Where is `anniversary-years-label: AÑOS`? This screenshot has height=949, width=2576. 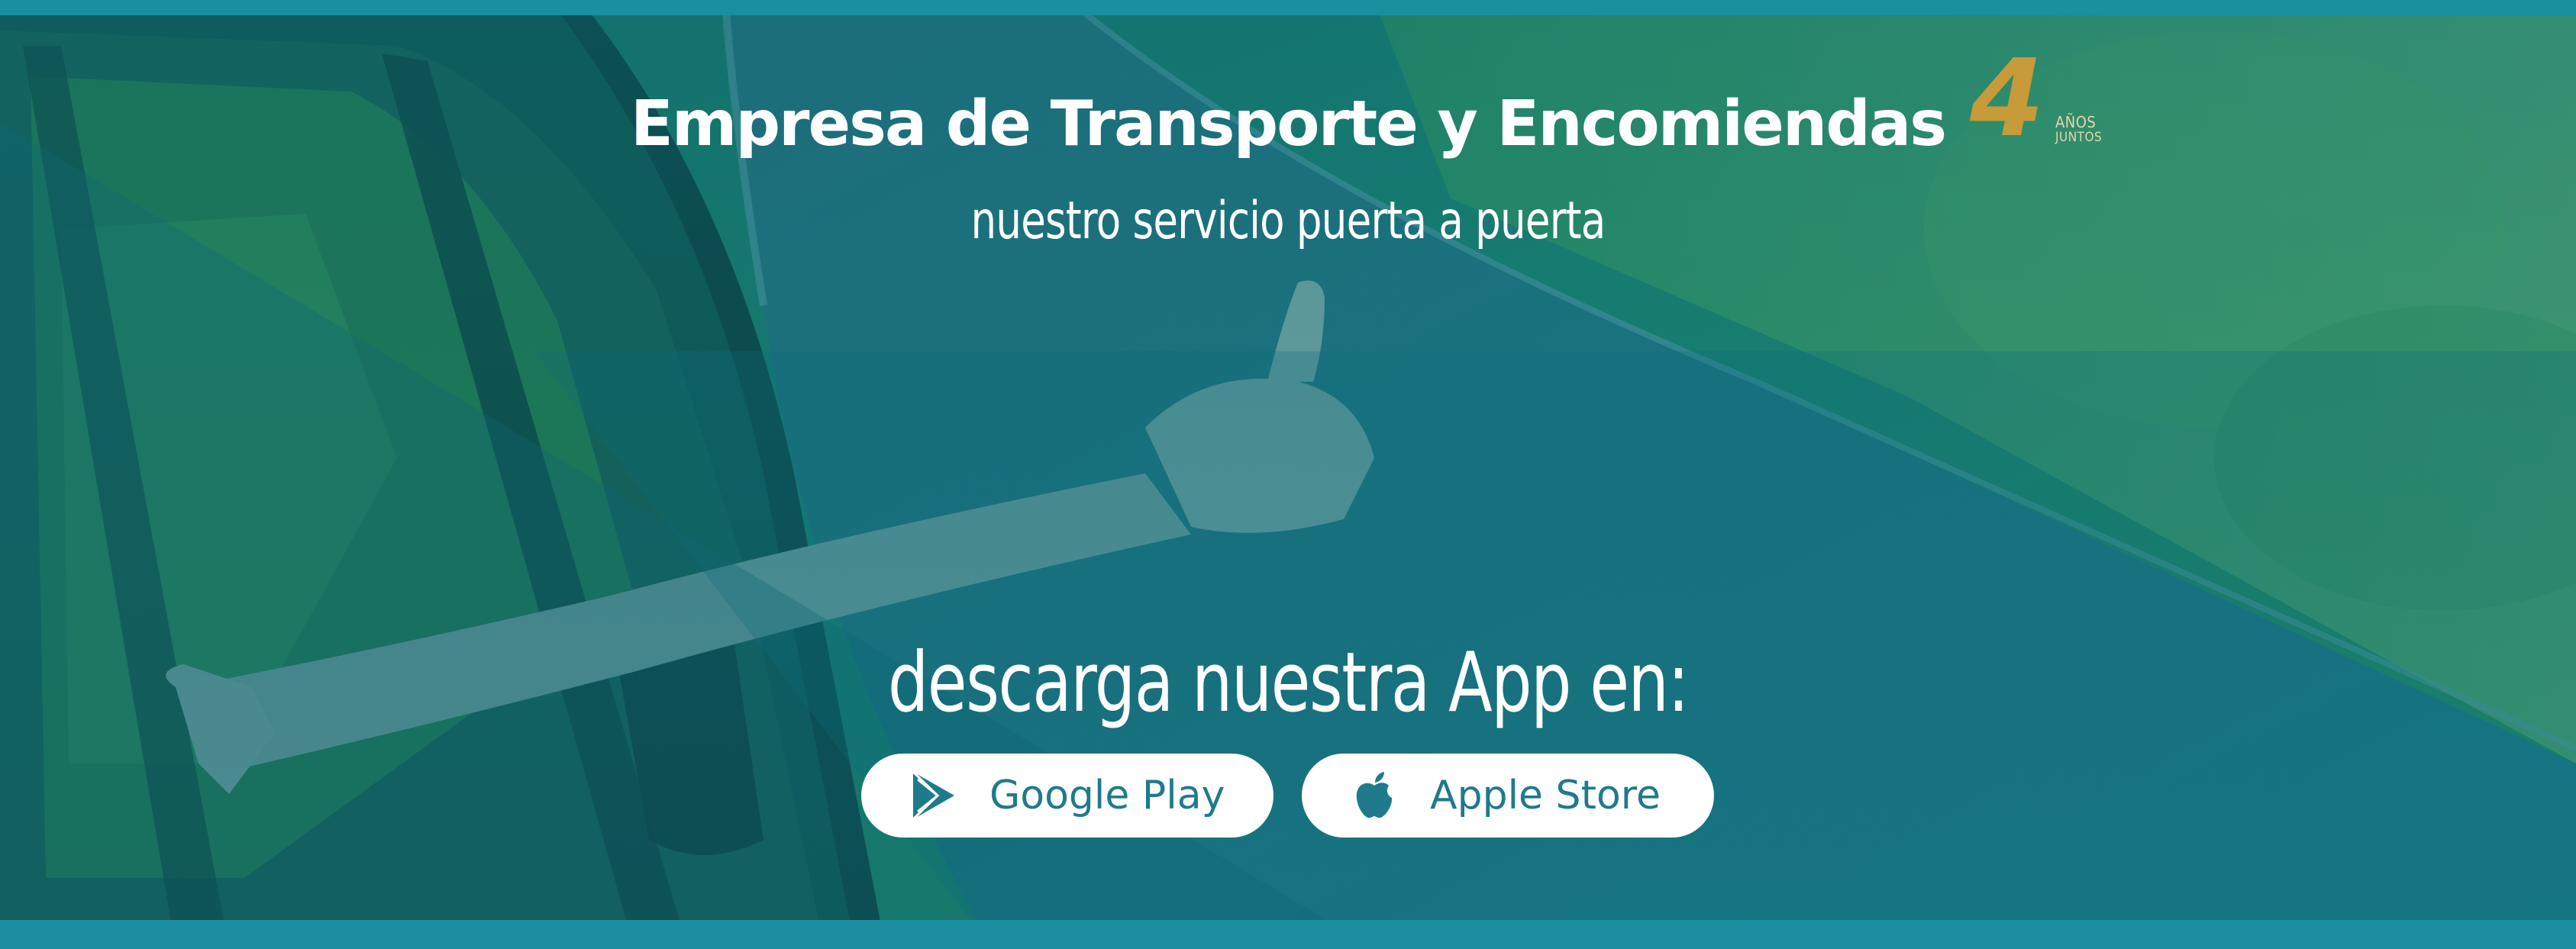 anniversary-years-label: AÑOS is located at coordinates (2076, 122).